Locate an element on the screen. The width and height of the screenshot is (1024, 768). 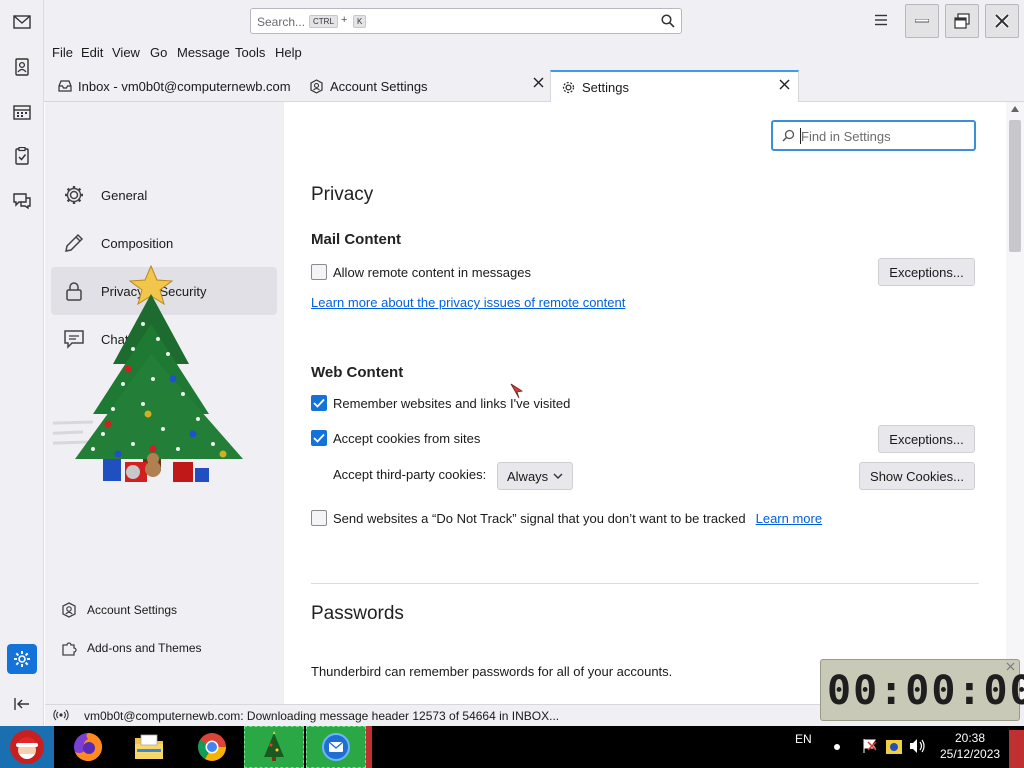
menu-edit: Edit is located at coordinates (92, 52).